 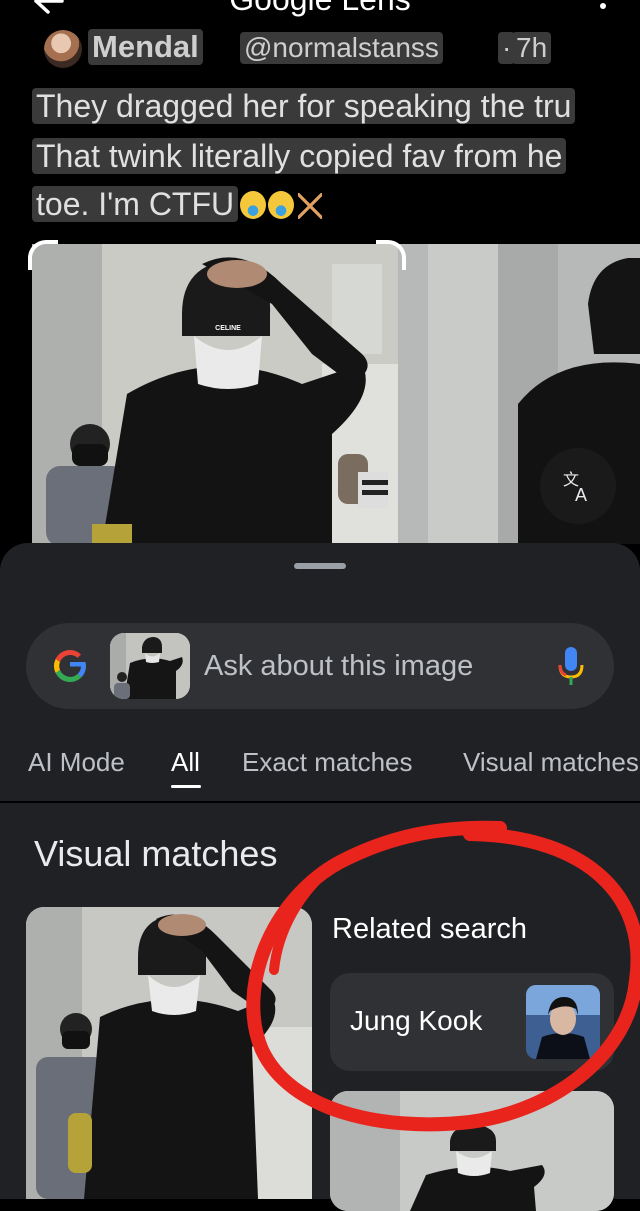 I want to click on app-title: Google Lens, so click(x=320, y=8).